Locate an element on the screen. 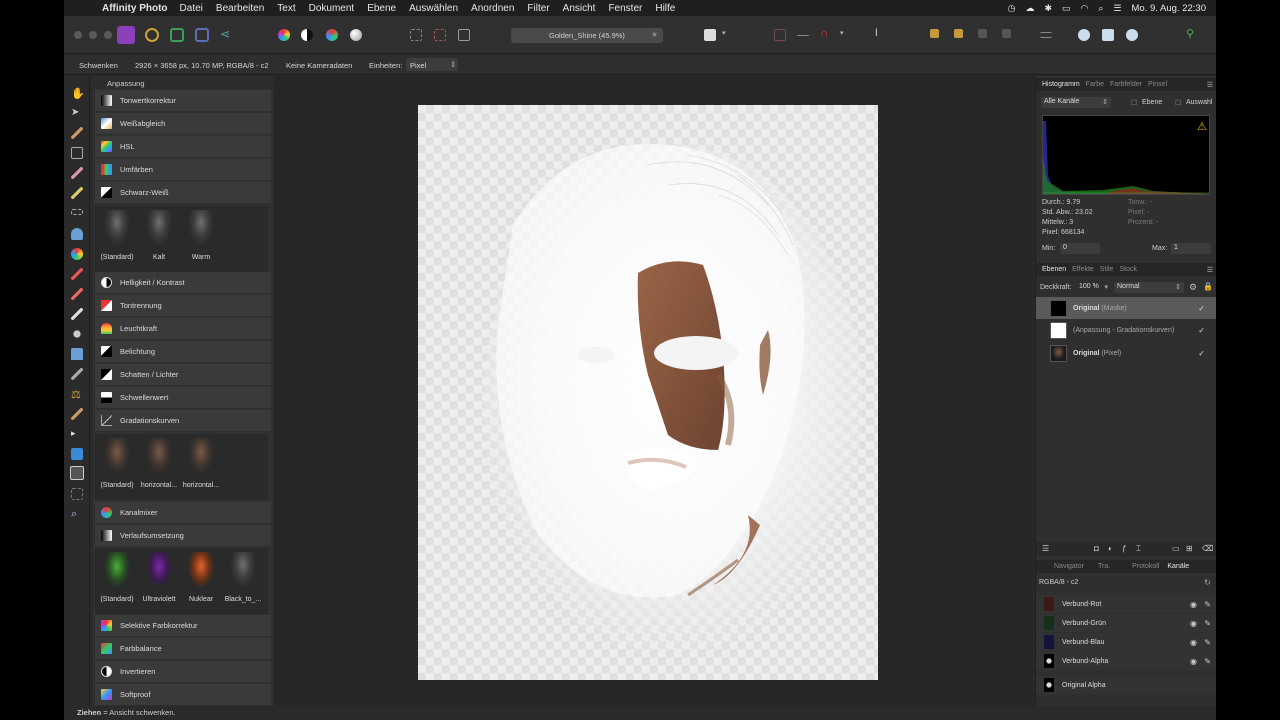 The width and height of the screenshot is (1280, 720). channel-row-original-alpha: Original Alpha is located at coordinates (1126, 685).